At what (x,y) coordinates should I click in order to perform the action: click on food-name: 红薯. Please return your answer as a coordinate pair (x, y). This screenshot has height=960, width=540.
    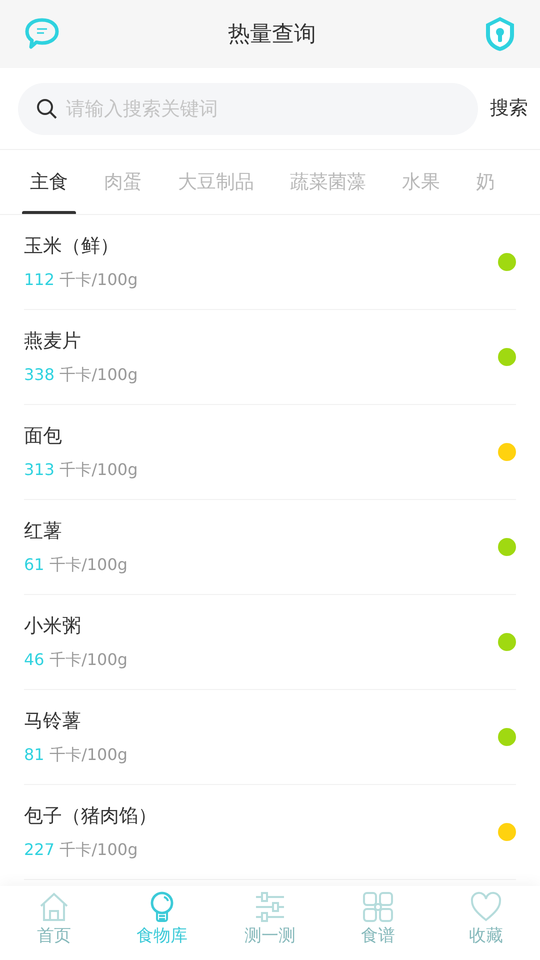
    Looking at the image, I should click on (43, 531).